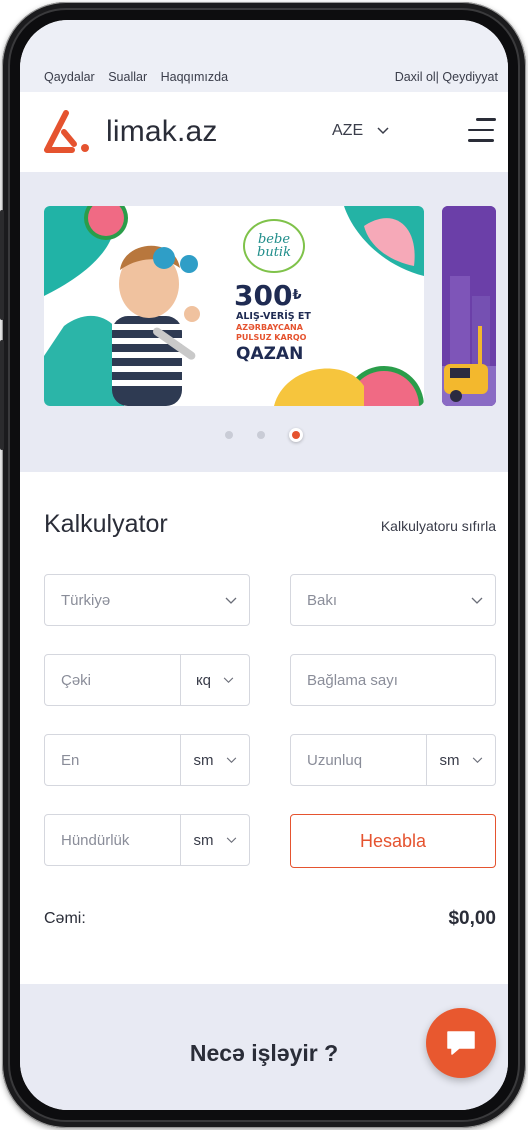 Image resolution: width=528 pixels, height=1130 pixels. Describe the element at coordinates (106, 524) in the screenshot. I see `calculator-title: Kalkulyator` at that location.